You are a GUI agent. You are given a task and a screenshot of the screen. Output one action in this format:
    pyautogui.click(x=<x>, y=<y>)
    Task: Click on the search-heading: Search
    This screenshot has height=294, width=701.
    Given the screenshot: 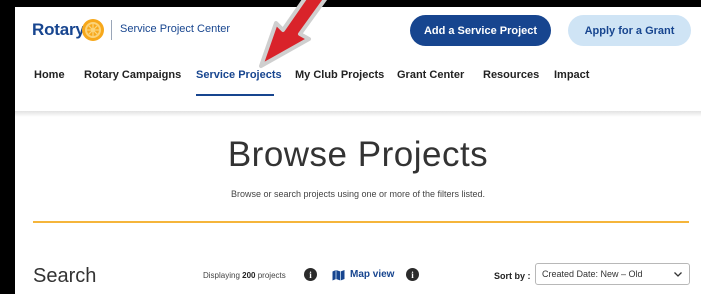 What is the action you would take?
    pyautogui.click(x=65, y=276)
    